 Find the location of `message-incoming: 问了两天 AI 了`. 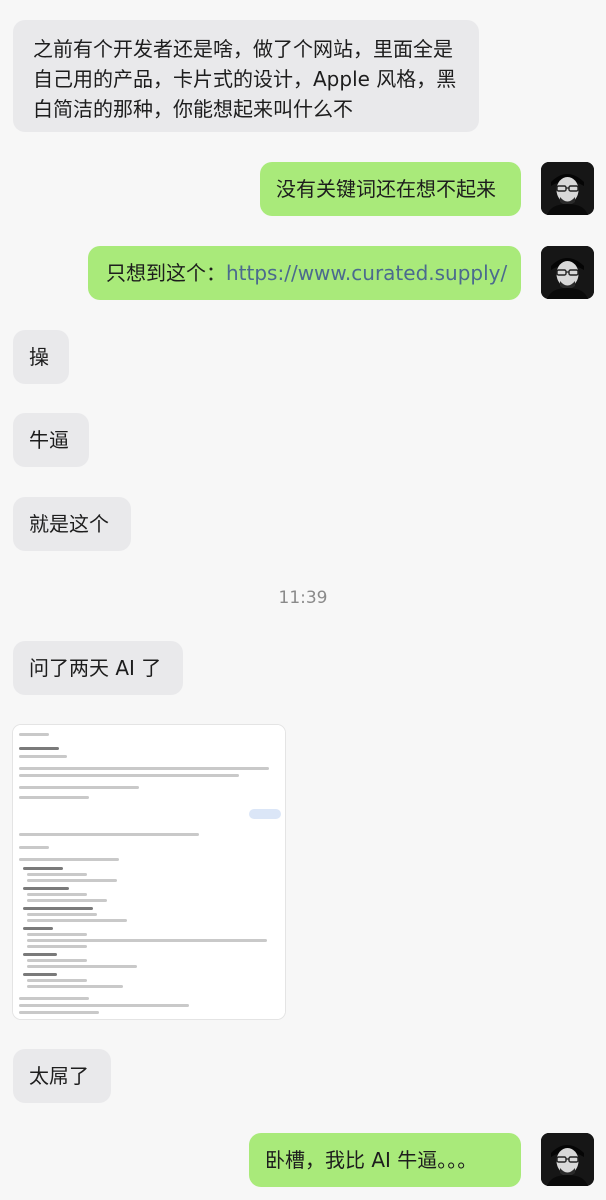

message-incoming: 问了两天 AI 了 is located at coordinates (98, 668).